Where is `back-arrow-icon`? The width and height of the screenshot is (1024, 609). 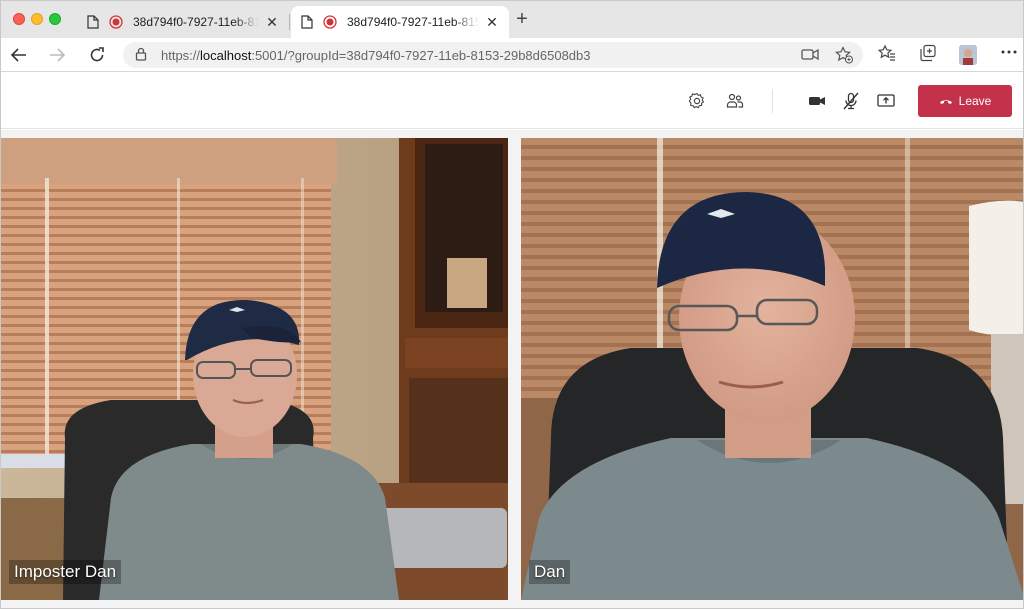
back-arrow-icon is located at coordinates (19, 55).